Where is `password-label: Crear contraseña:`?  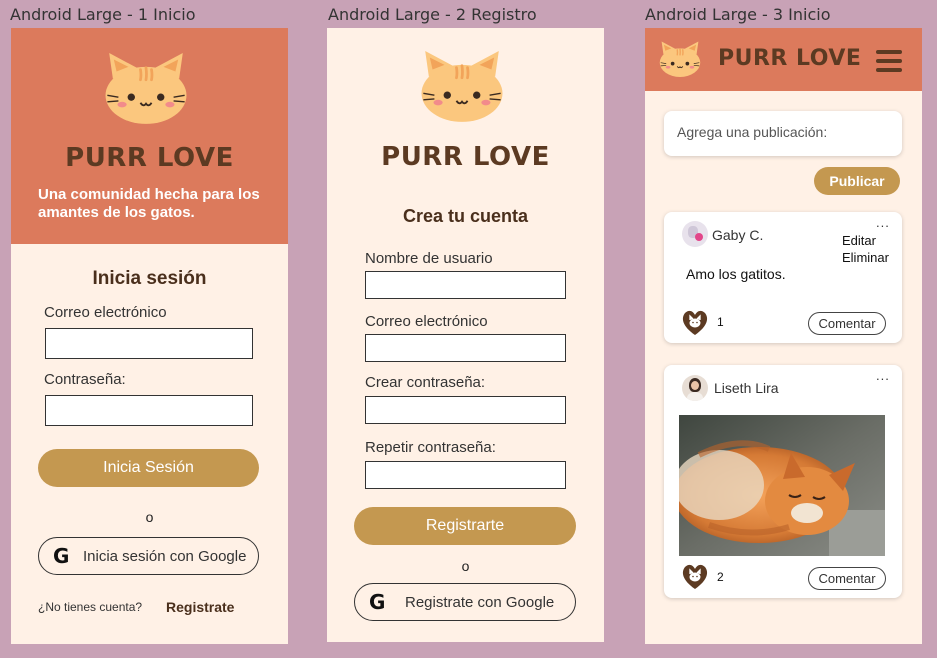 password-label: Crear contraseña: is located at coordinates (425, 382).